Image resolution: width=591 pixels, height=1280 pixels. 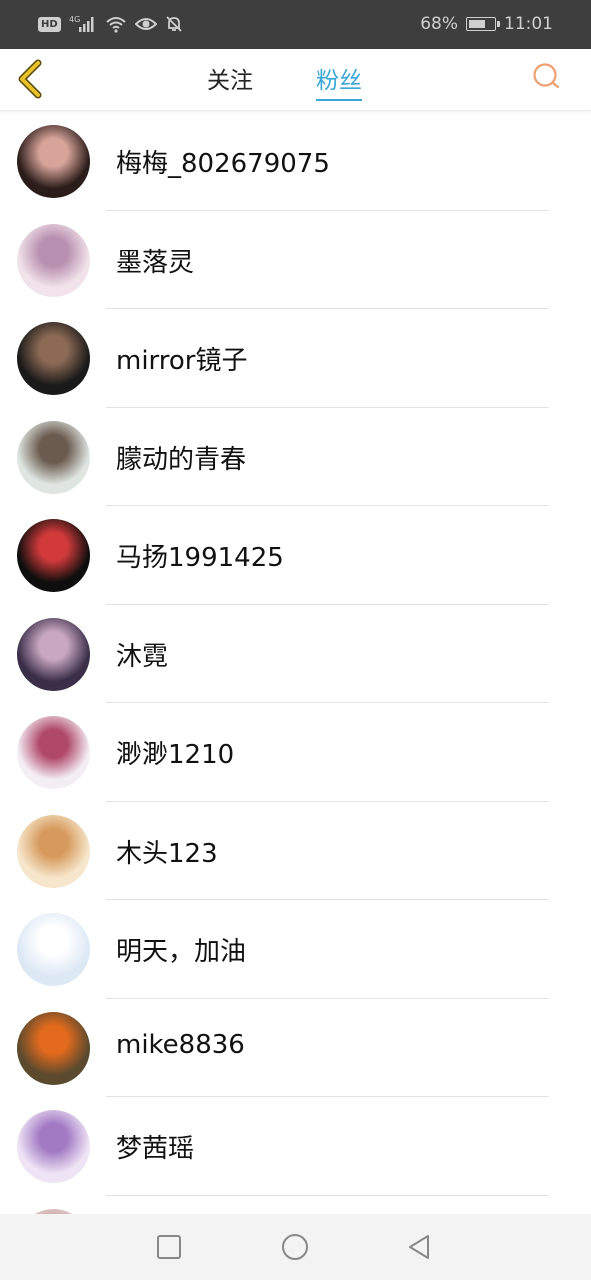 What do you see at coordinates (116, 24) in the screenshot?
I see `wifi-icon` at bounding box center [116, 24].